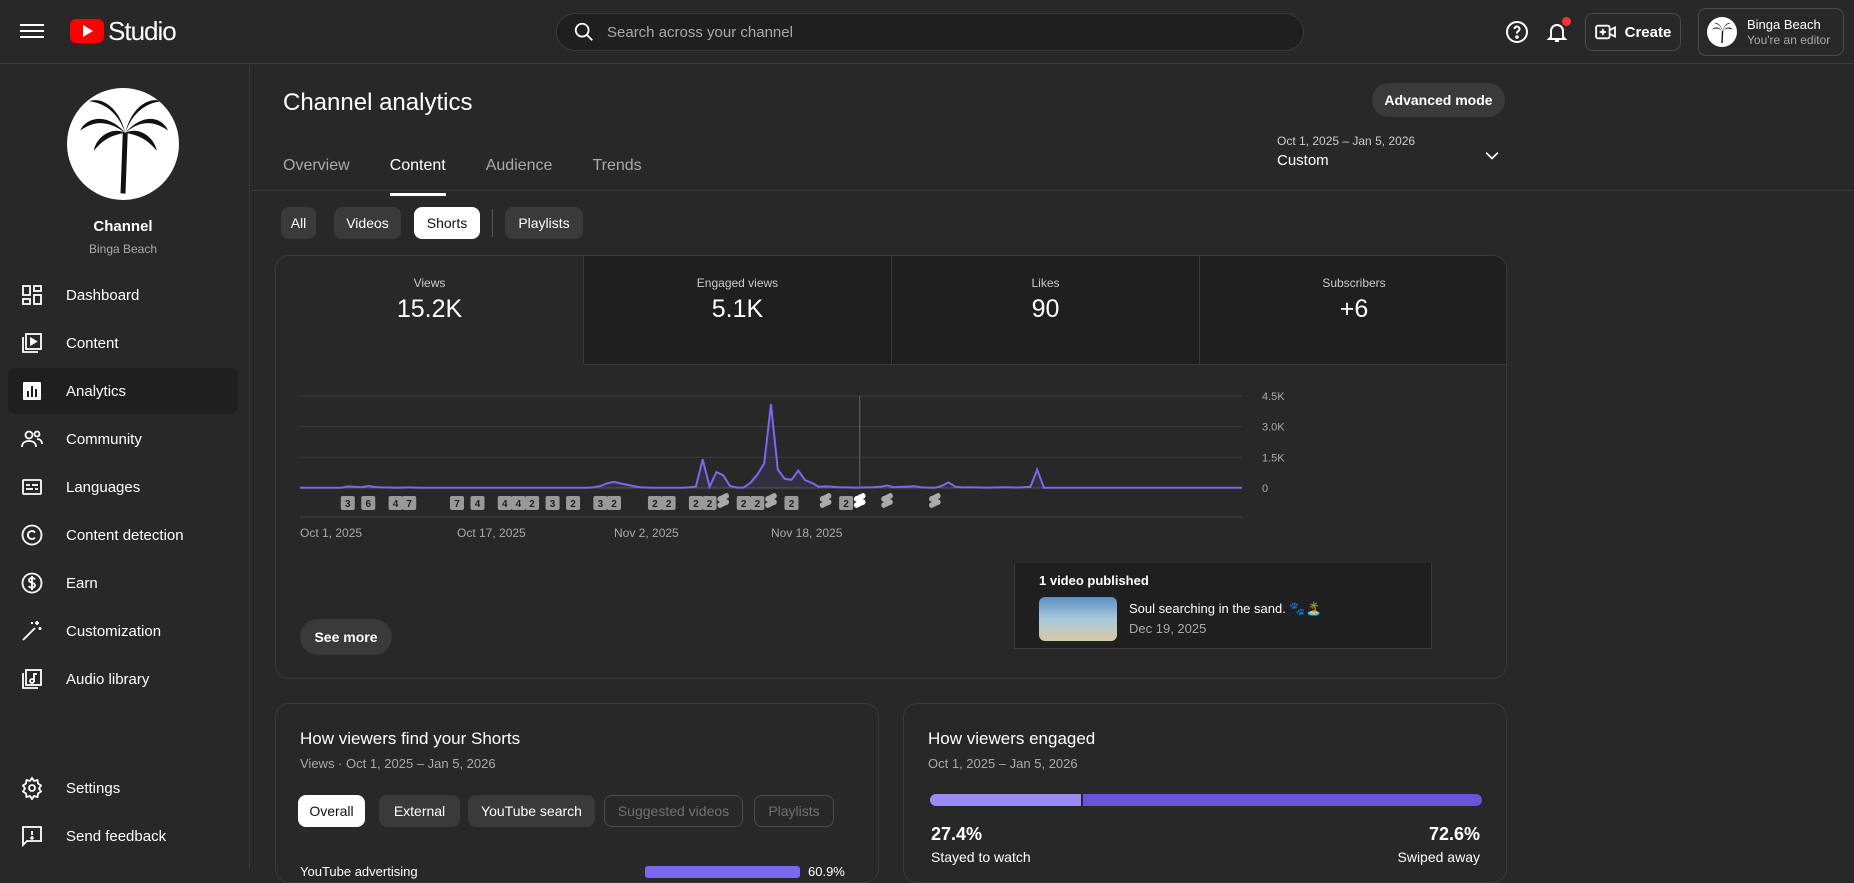 The height and width of the screenshot is (883, 1854). What do you see at coordinates (32, 295) in the screenshot?
I see `dashboard-icon` at bounding box center [32, 295].